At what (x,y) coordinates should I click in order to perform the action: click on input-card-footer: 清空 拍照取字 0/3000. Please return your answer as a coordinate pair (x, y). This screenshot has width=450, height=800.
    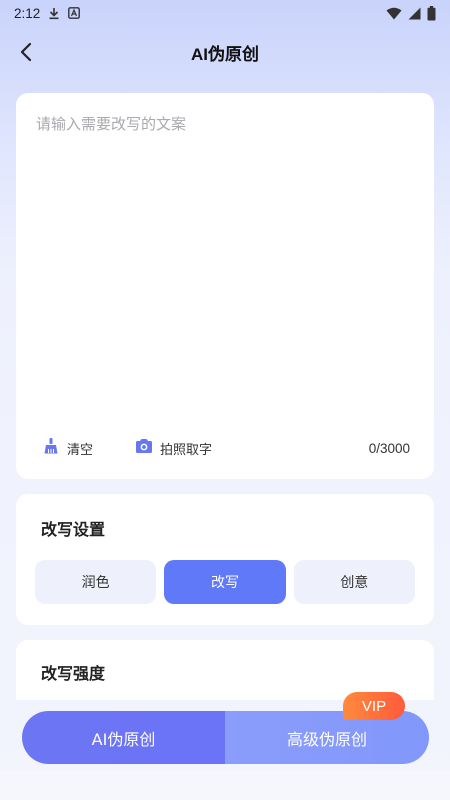
    Looking at the image, I should click on (226, 448).